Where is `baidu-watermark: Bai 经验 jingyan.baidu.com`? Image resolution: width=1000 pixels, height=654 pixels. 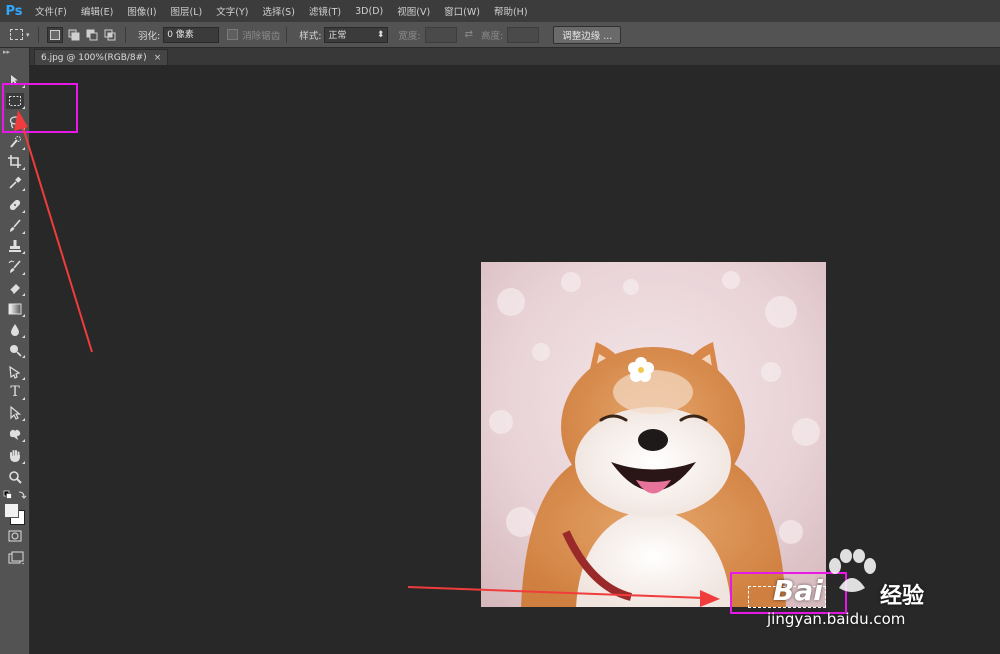
baidu-watermark: Bai 经验 jingyan.baidu.com is located at coordinates (877, 593).